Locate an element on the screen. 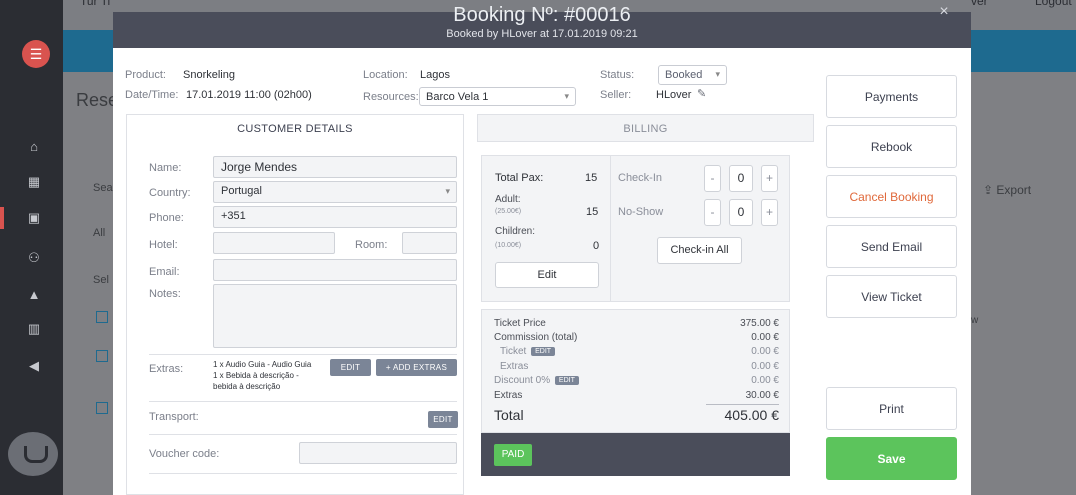 The height and width of the screenshot is (495, 1076). close-icon: × is located at coordinates (944, 12).